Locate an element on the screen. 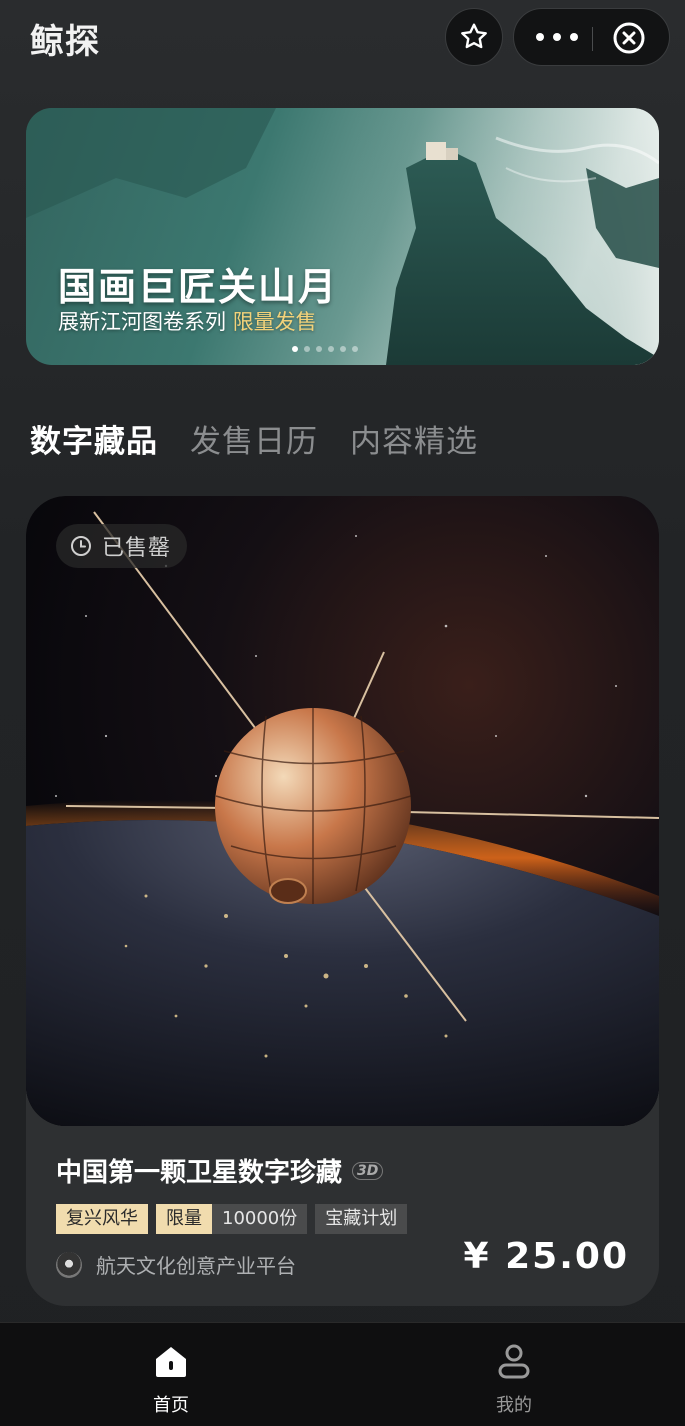 The height and width of the screenshot is (1426, 685). limit-count: 10000份 is located at coordinates (260, 1219).